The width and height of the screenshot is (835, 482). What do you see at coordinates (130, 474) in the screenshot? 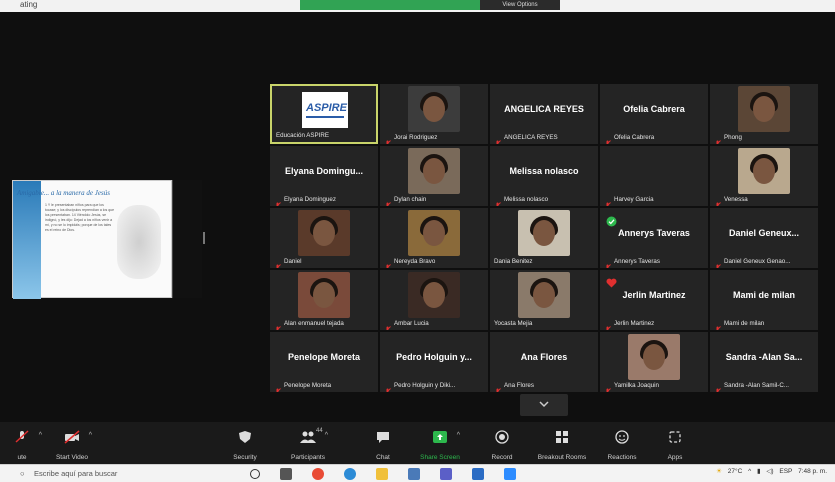
I see `taskbar-search-box: ○ Escribe aquí para buscar` at bounding box center [130, 474].